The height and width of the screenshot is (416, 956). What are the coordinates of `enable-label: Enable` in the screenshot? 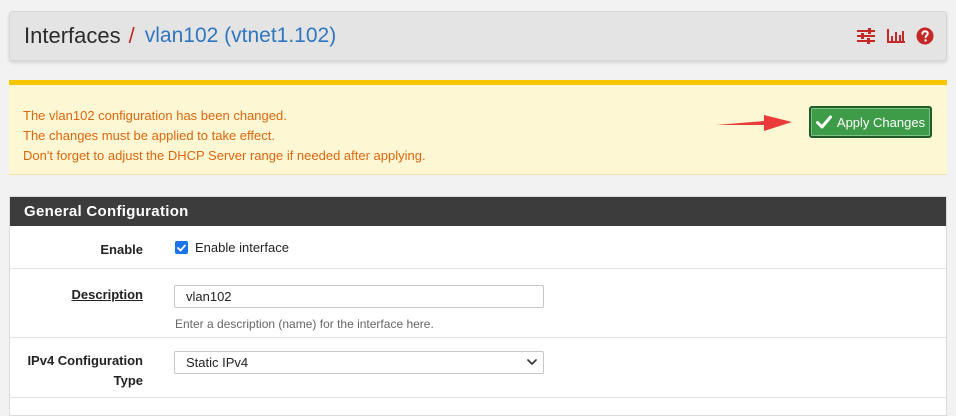 It's located at (121, 249).